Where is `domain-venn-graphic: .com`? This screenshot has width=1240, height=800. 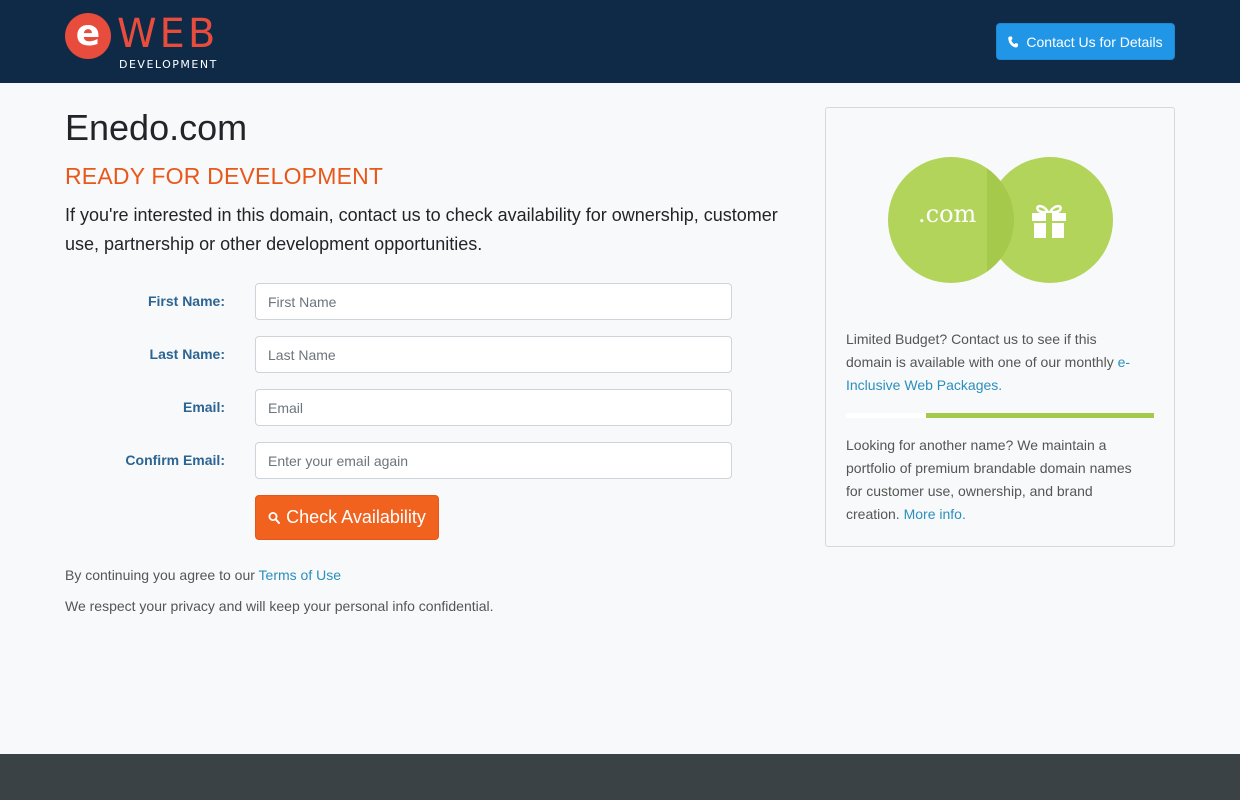
domain-venn-graphic: .com is located at coordinates (1001, 221).